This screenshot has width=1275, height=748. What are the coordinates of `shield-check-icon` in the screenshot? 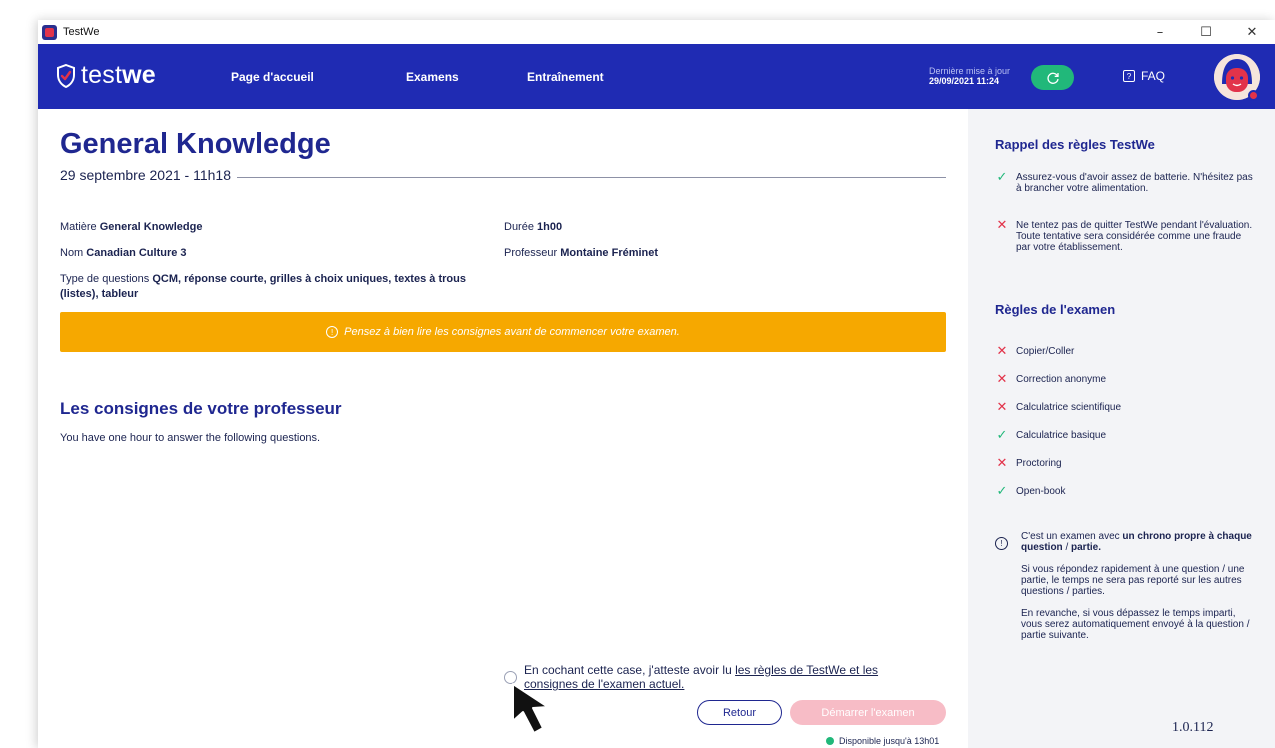 It's located at (66, 75).